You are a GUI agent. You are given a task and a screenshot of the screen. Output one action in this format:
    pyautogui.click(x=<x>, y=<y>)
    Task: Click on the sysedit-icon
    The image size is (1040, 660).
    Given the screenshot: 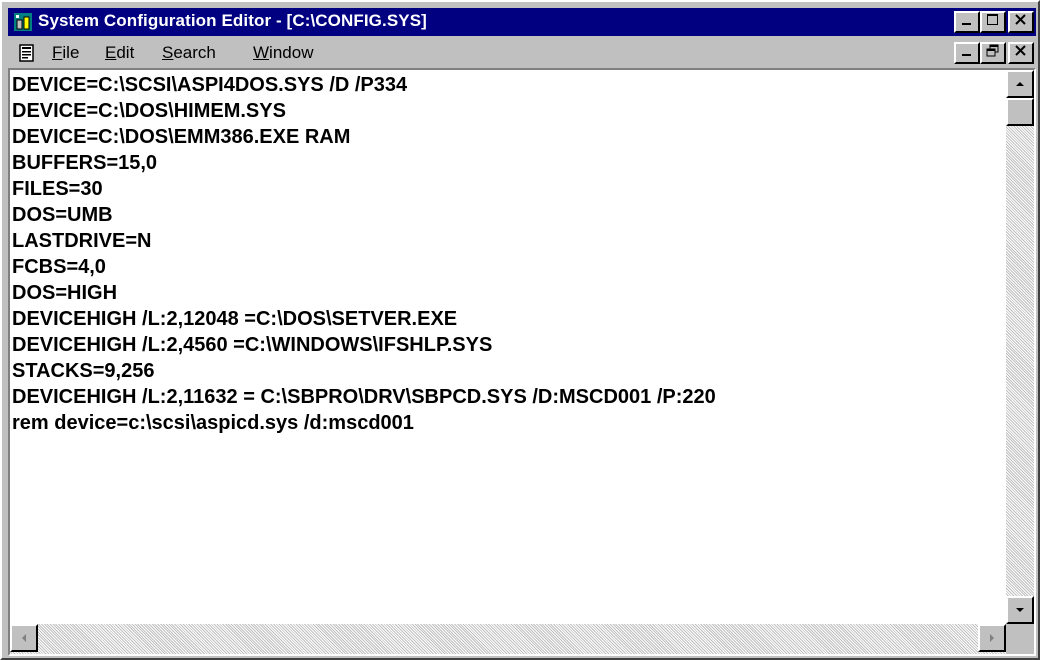 What is the action you would take?
    pyautogui.click(x=23, y=22)
    